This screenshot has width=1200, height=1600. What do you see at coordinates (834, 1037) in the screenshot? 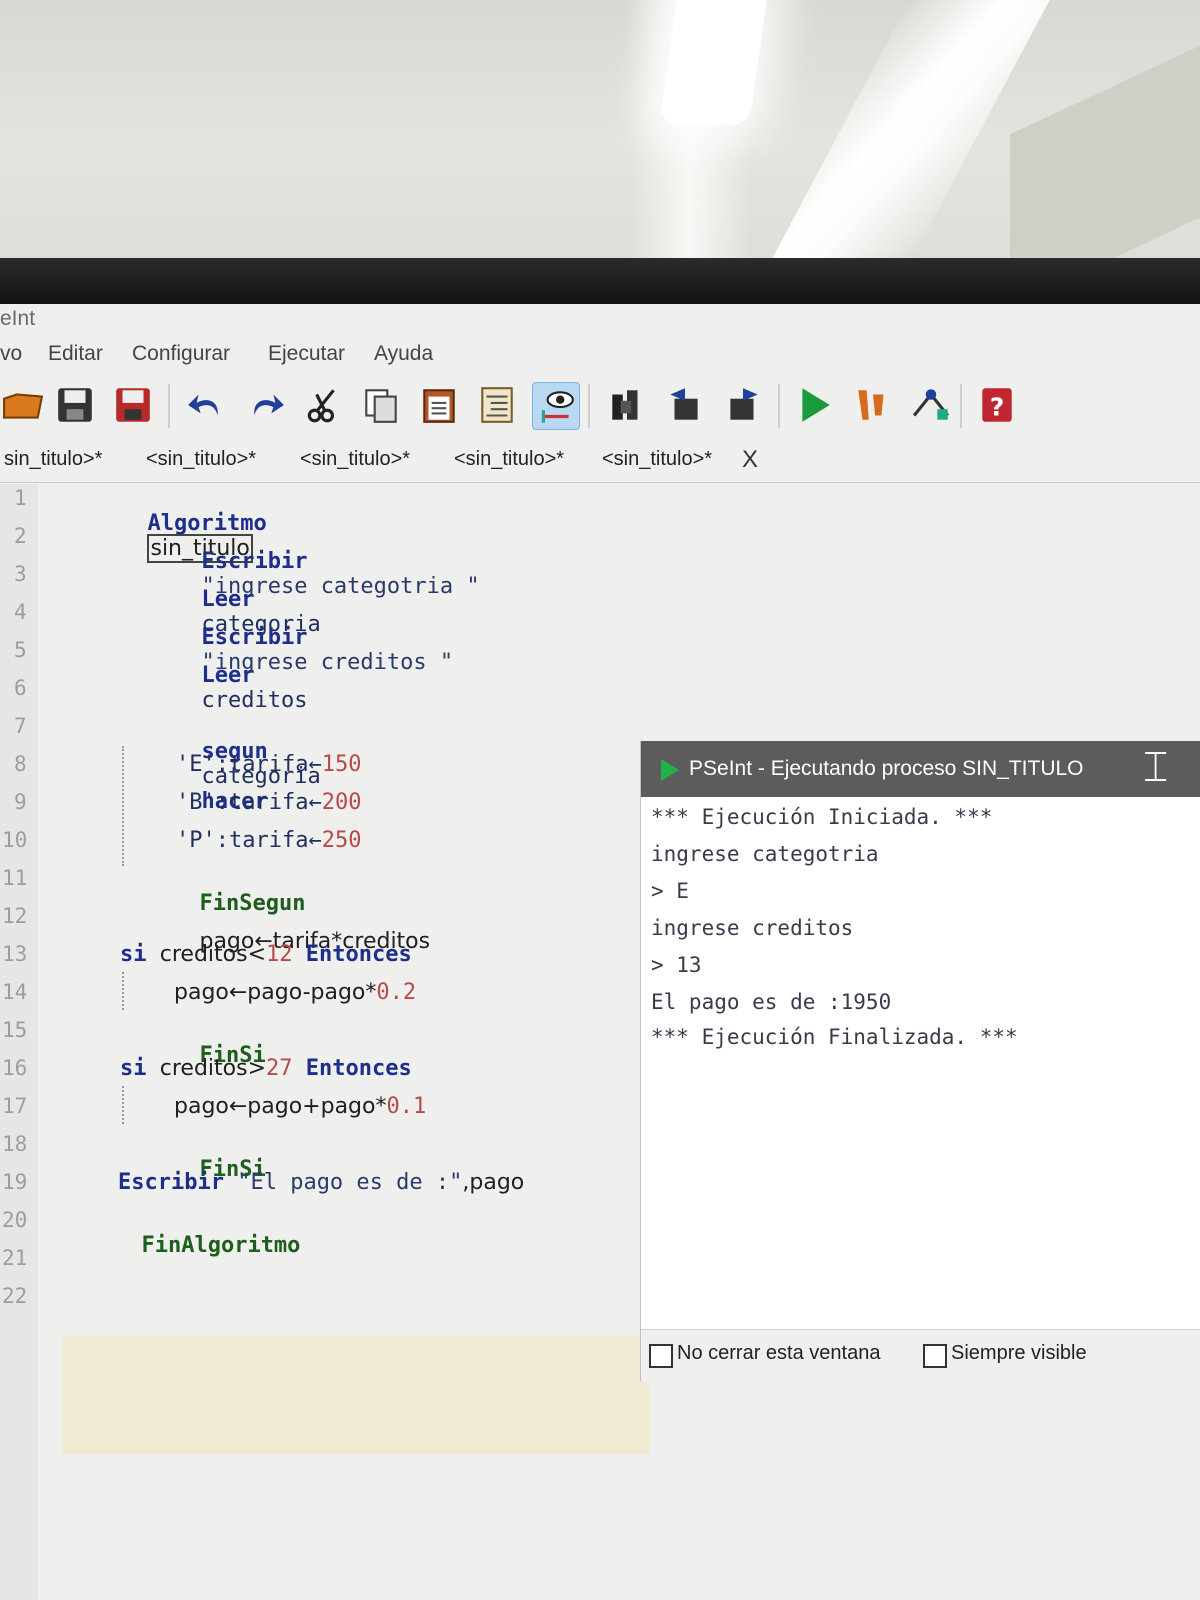
I see `output-line: *** Ejecución Finalizada. ***` at bounding box center [834, 1037].